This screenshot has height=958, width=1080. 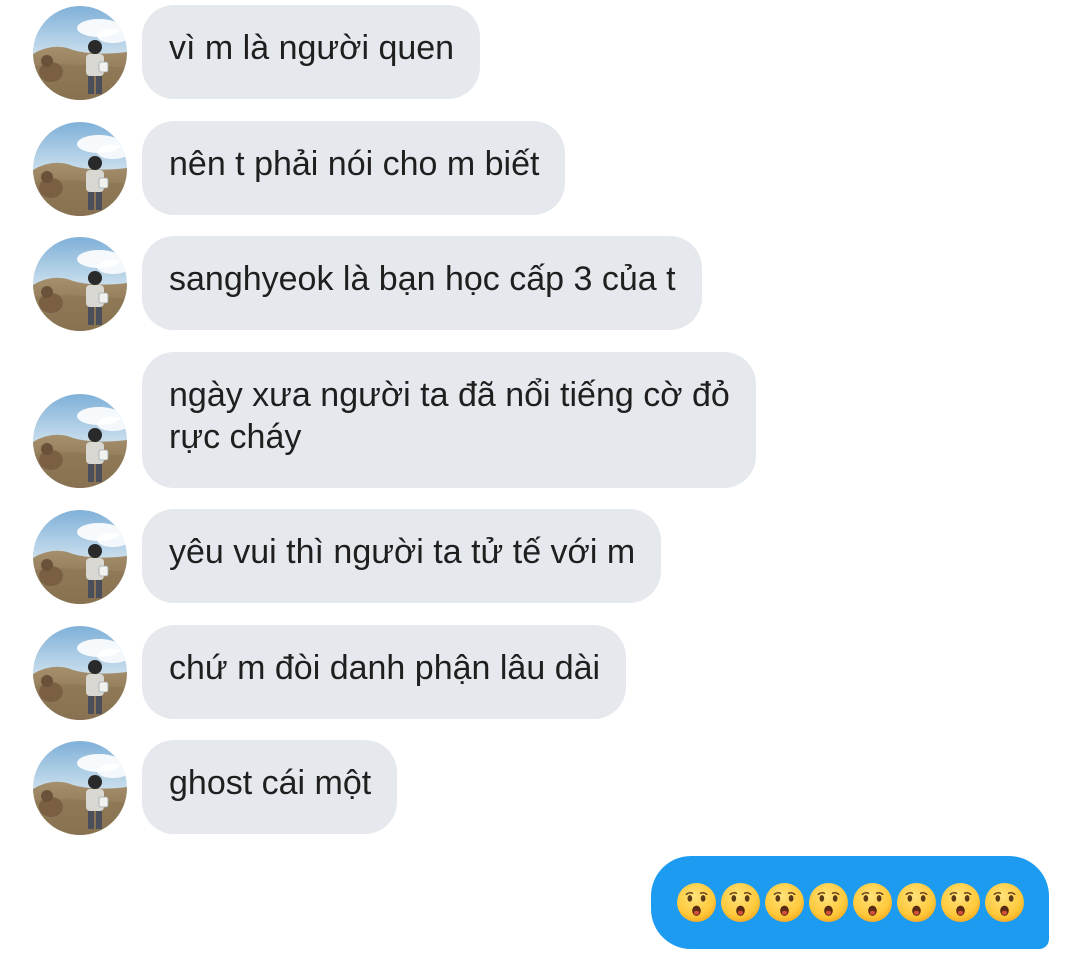 What do you see at coordinates (385, 668) in the screenshot?
I see `message-text: chứ m đòi danh phận lâu dài` at bounding box center [385, 668].